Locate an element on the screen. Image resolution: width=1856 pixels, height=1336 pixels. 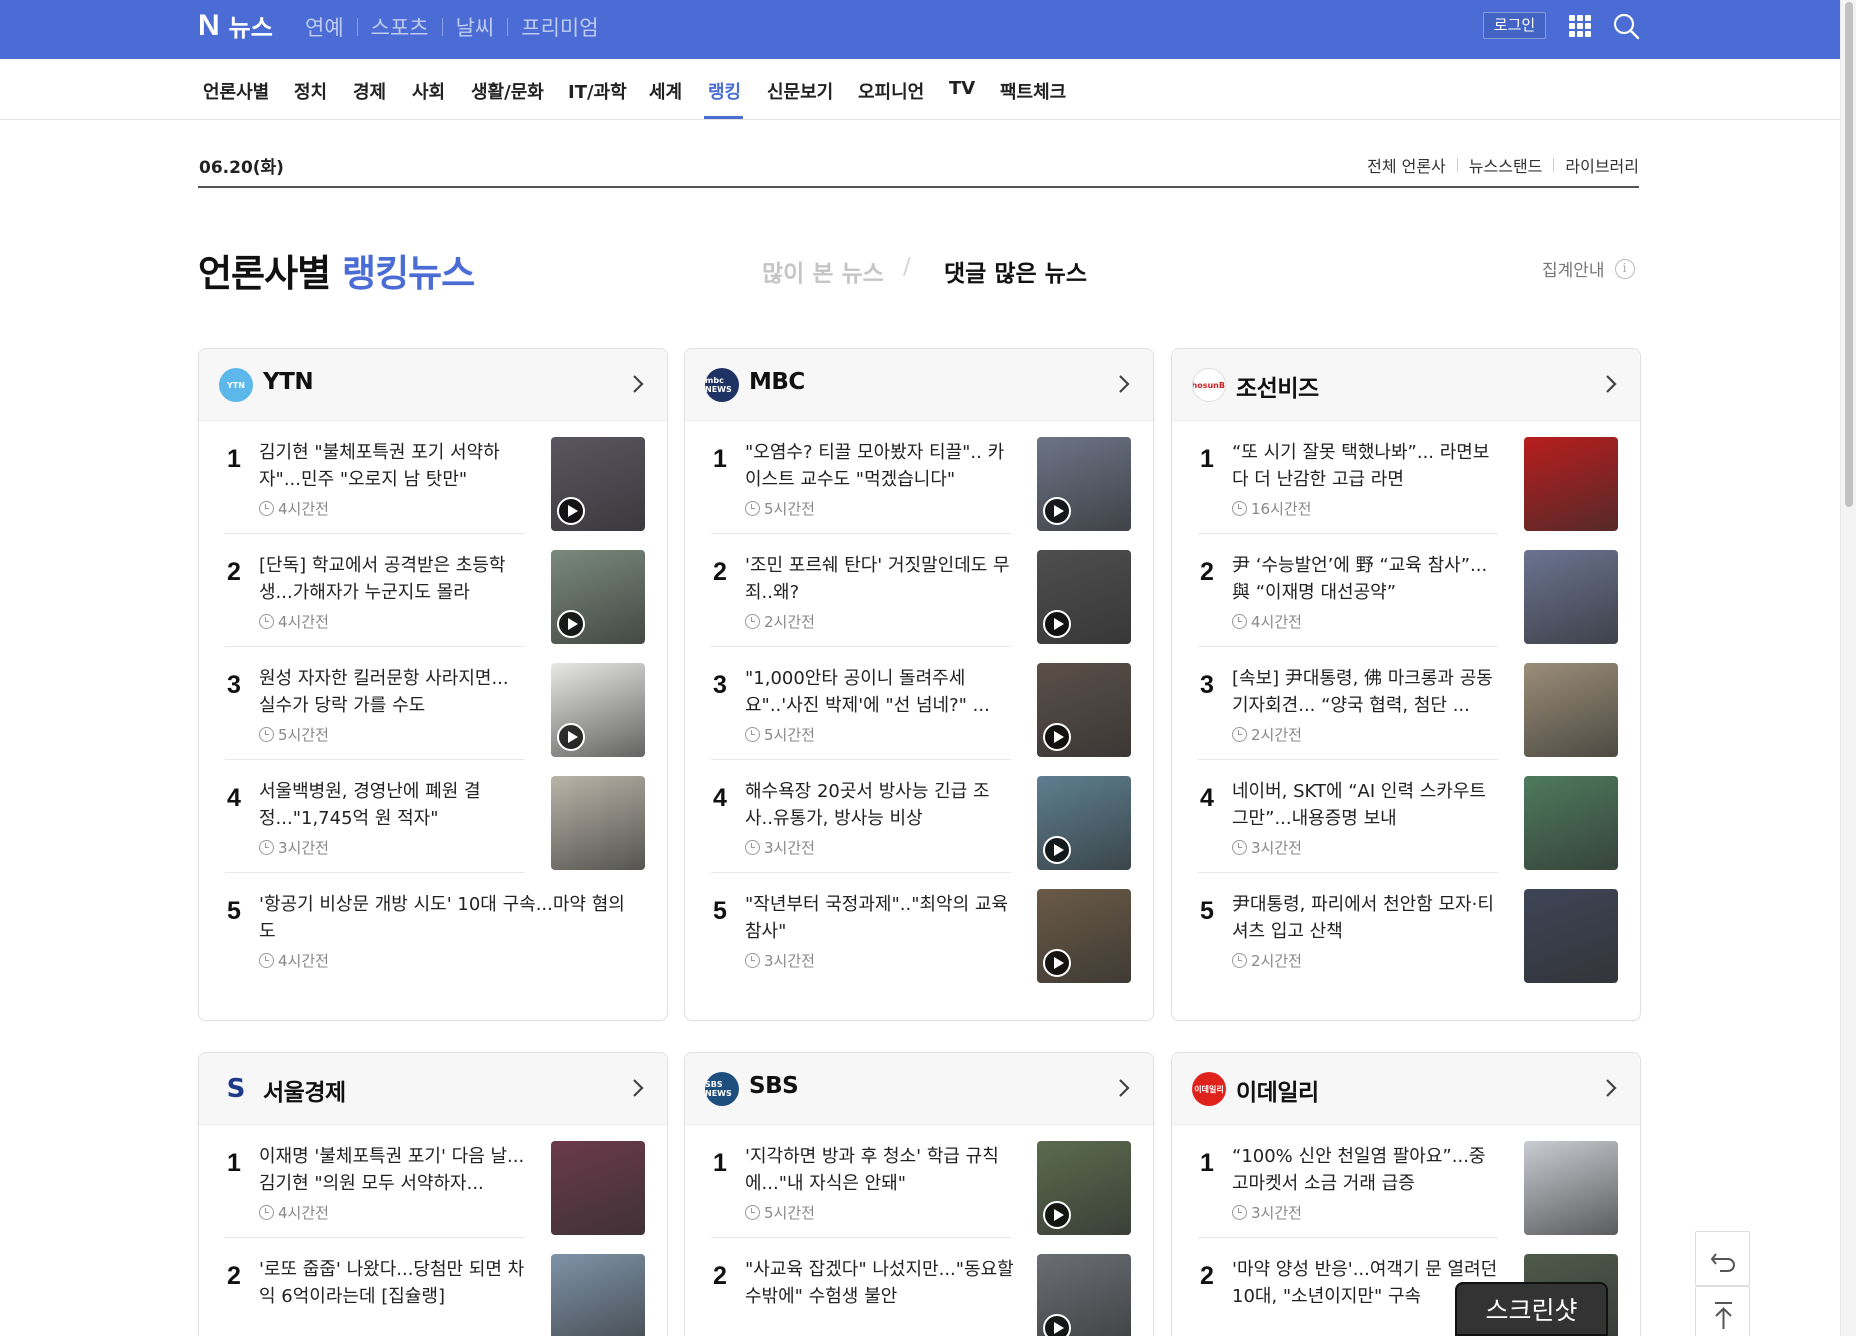
article-title: [단독] 학교에서 공격받은 초등학생...가해자가 누군지도 몰라 is located at coordinates (394, 579).